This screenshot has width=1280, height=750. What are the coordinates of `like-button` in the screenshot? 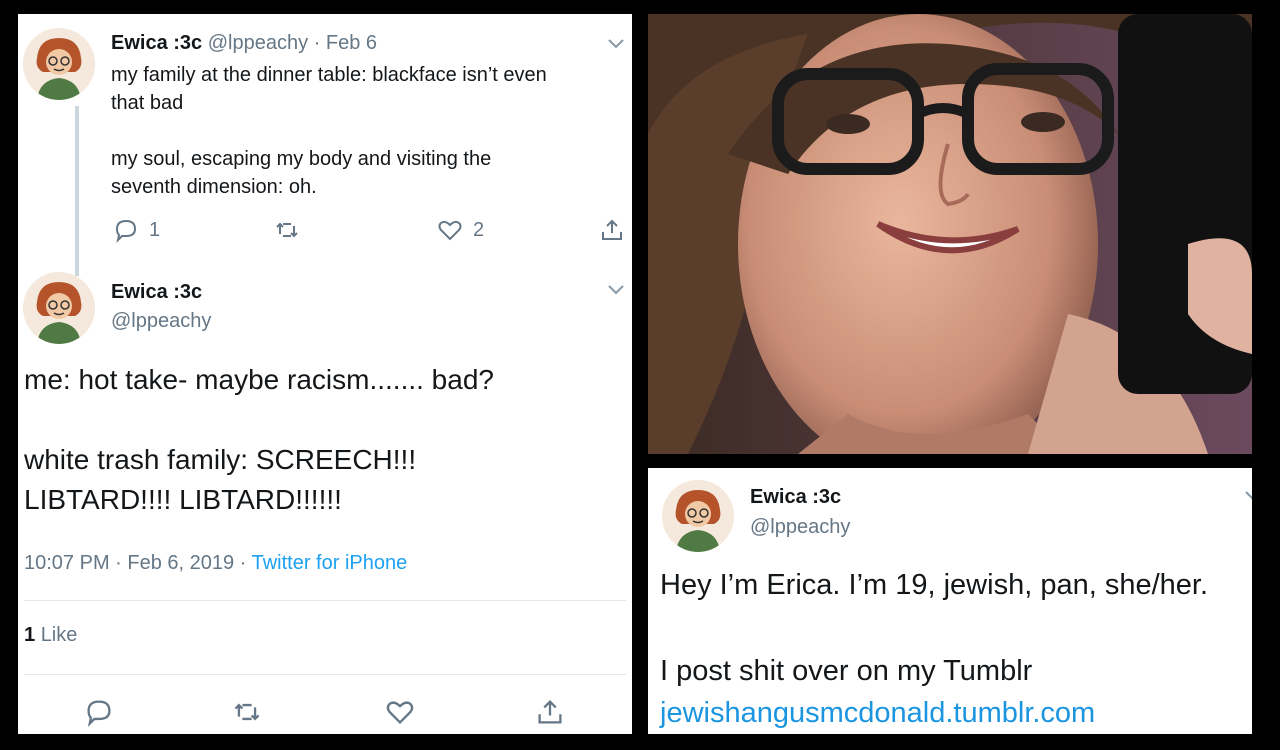 It's located at (400, 712).